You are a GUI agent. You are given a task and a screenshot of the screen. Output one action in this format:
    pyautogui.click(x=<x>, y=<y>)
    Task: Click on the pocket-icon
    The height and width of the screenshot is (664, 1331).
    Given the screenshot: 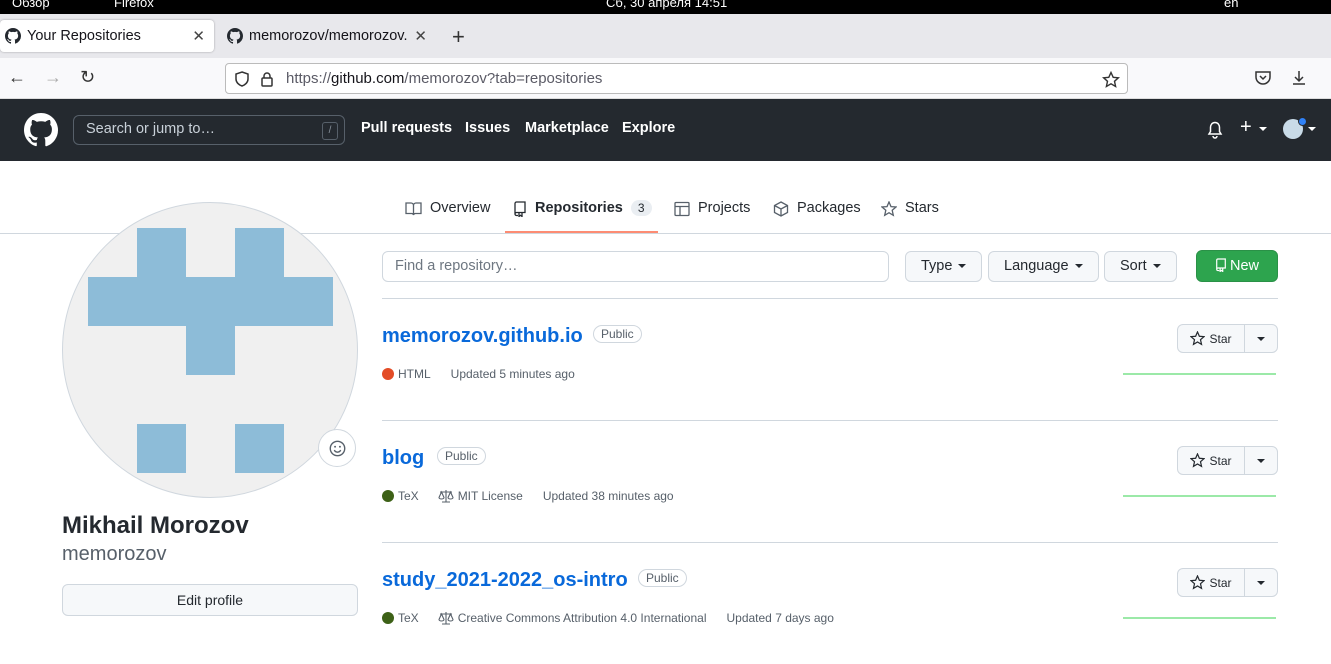 What is the action you would take?
    pyautogui.click(x=1263, y=78)
    